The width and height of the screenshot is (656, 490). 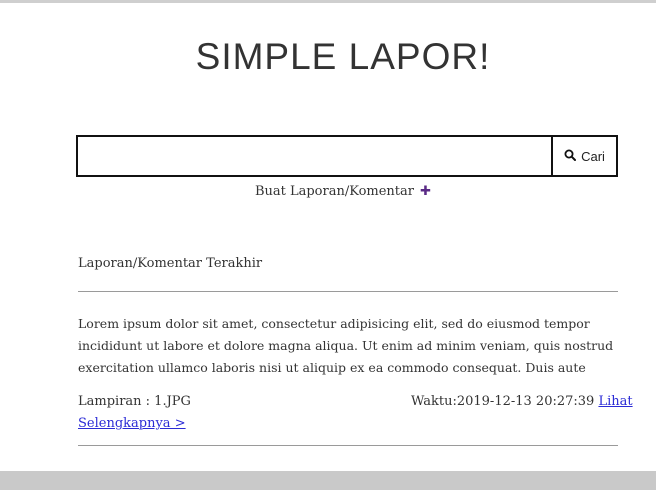 I want to click on report-meta: Waktu:2019-12-13 20:27:39 Lihat, so click(x=522, y=401).